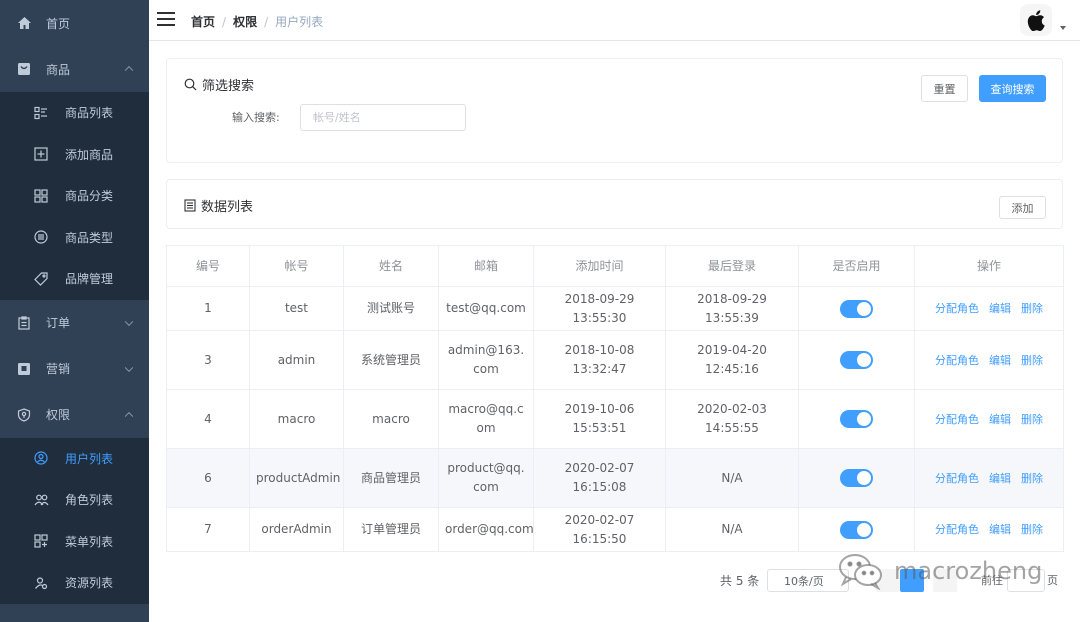  I want to click on caret-down-icon, so click(1063, 28).